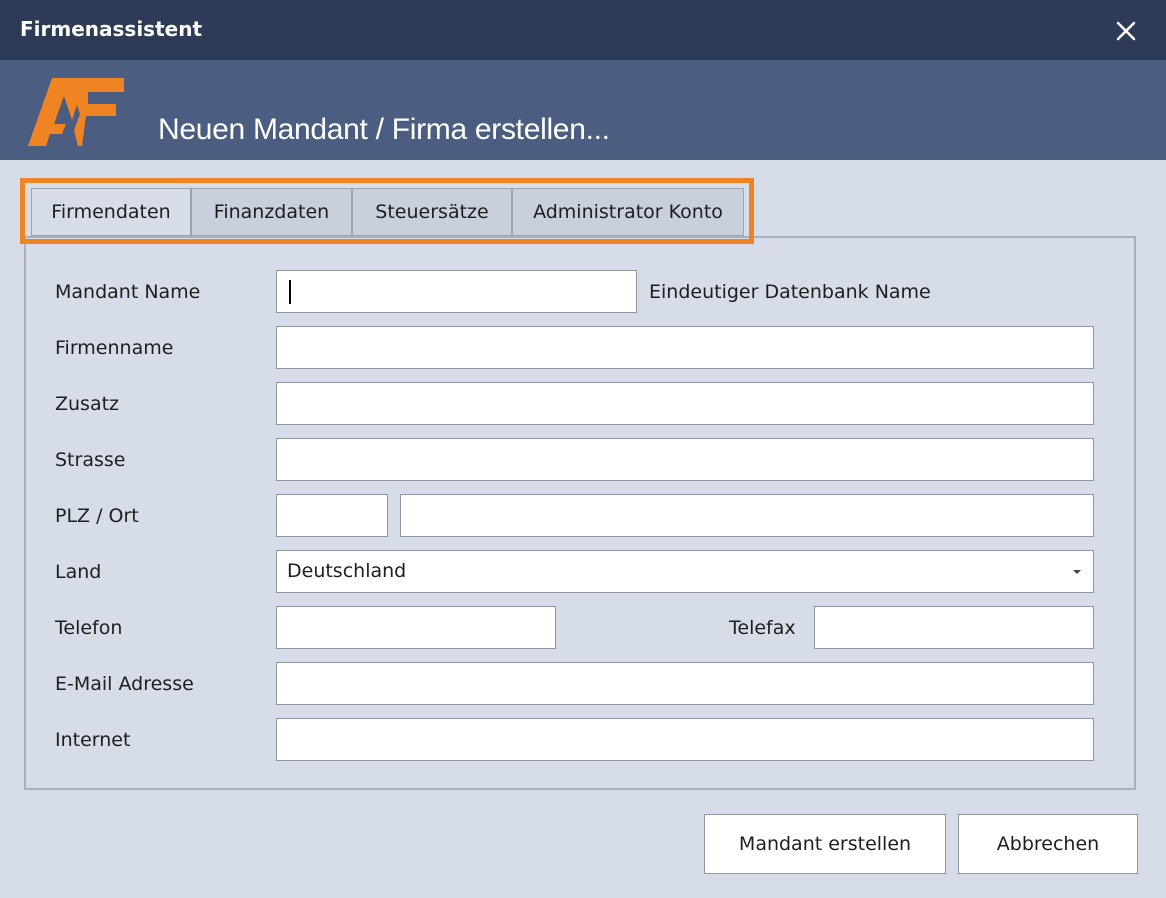  What do you see at coordinates (790, 292) in the screenshot?
I see `mandant-name-hint: Eindeutiger Datenbank Name` at bounding box center [790, 292].